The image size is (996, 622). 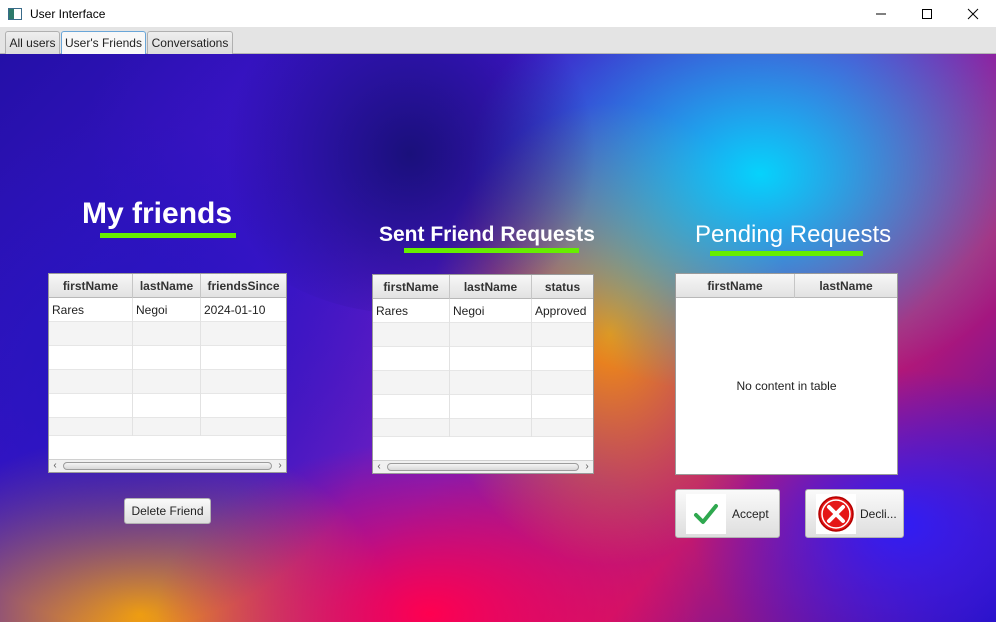 What do you see at coordinates (32, 42) in the screenshot?
I see `tab-all-users: All users` at bounding box center [32, 42].